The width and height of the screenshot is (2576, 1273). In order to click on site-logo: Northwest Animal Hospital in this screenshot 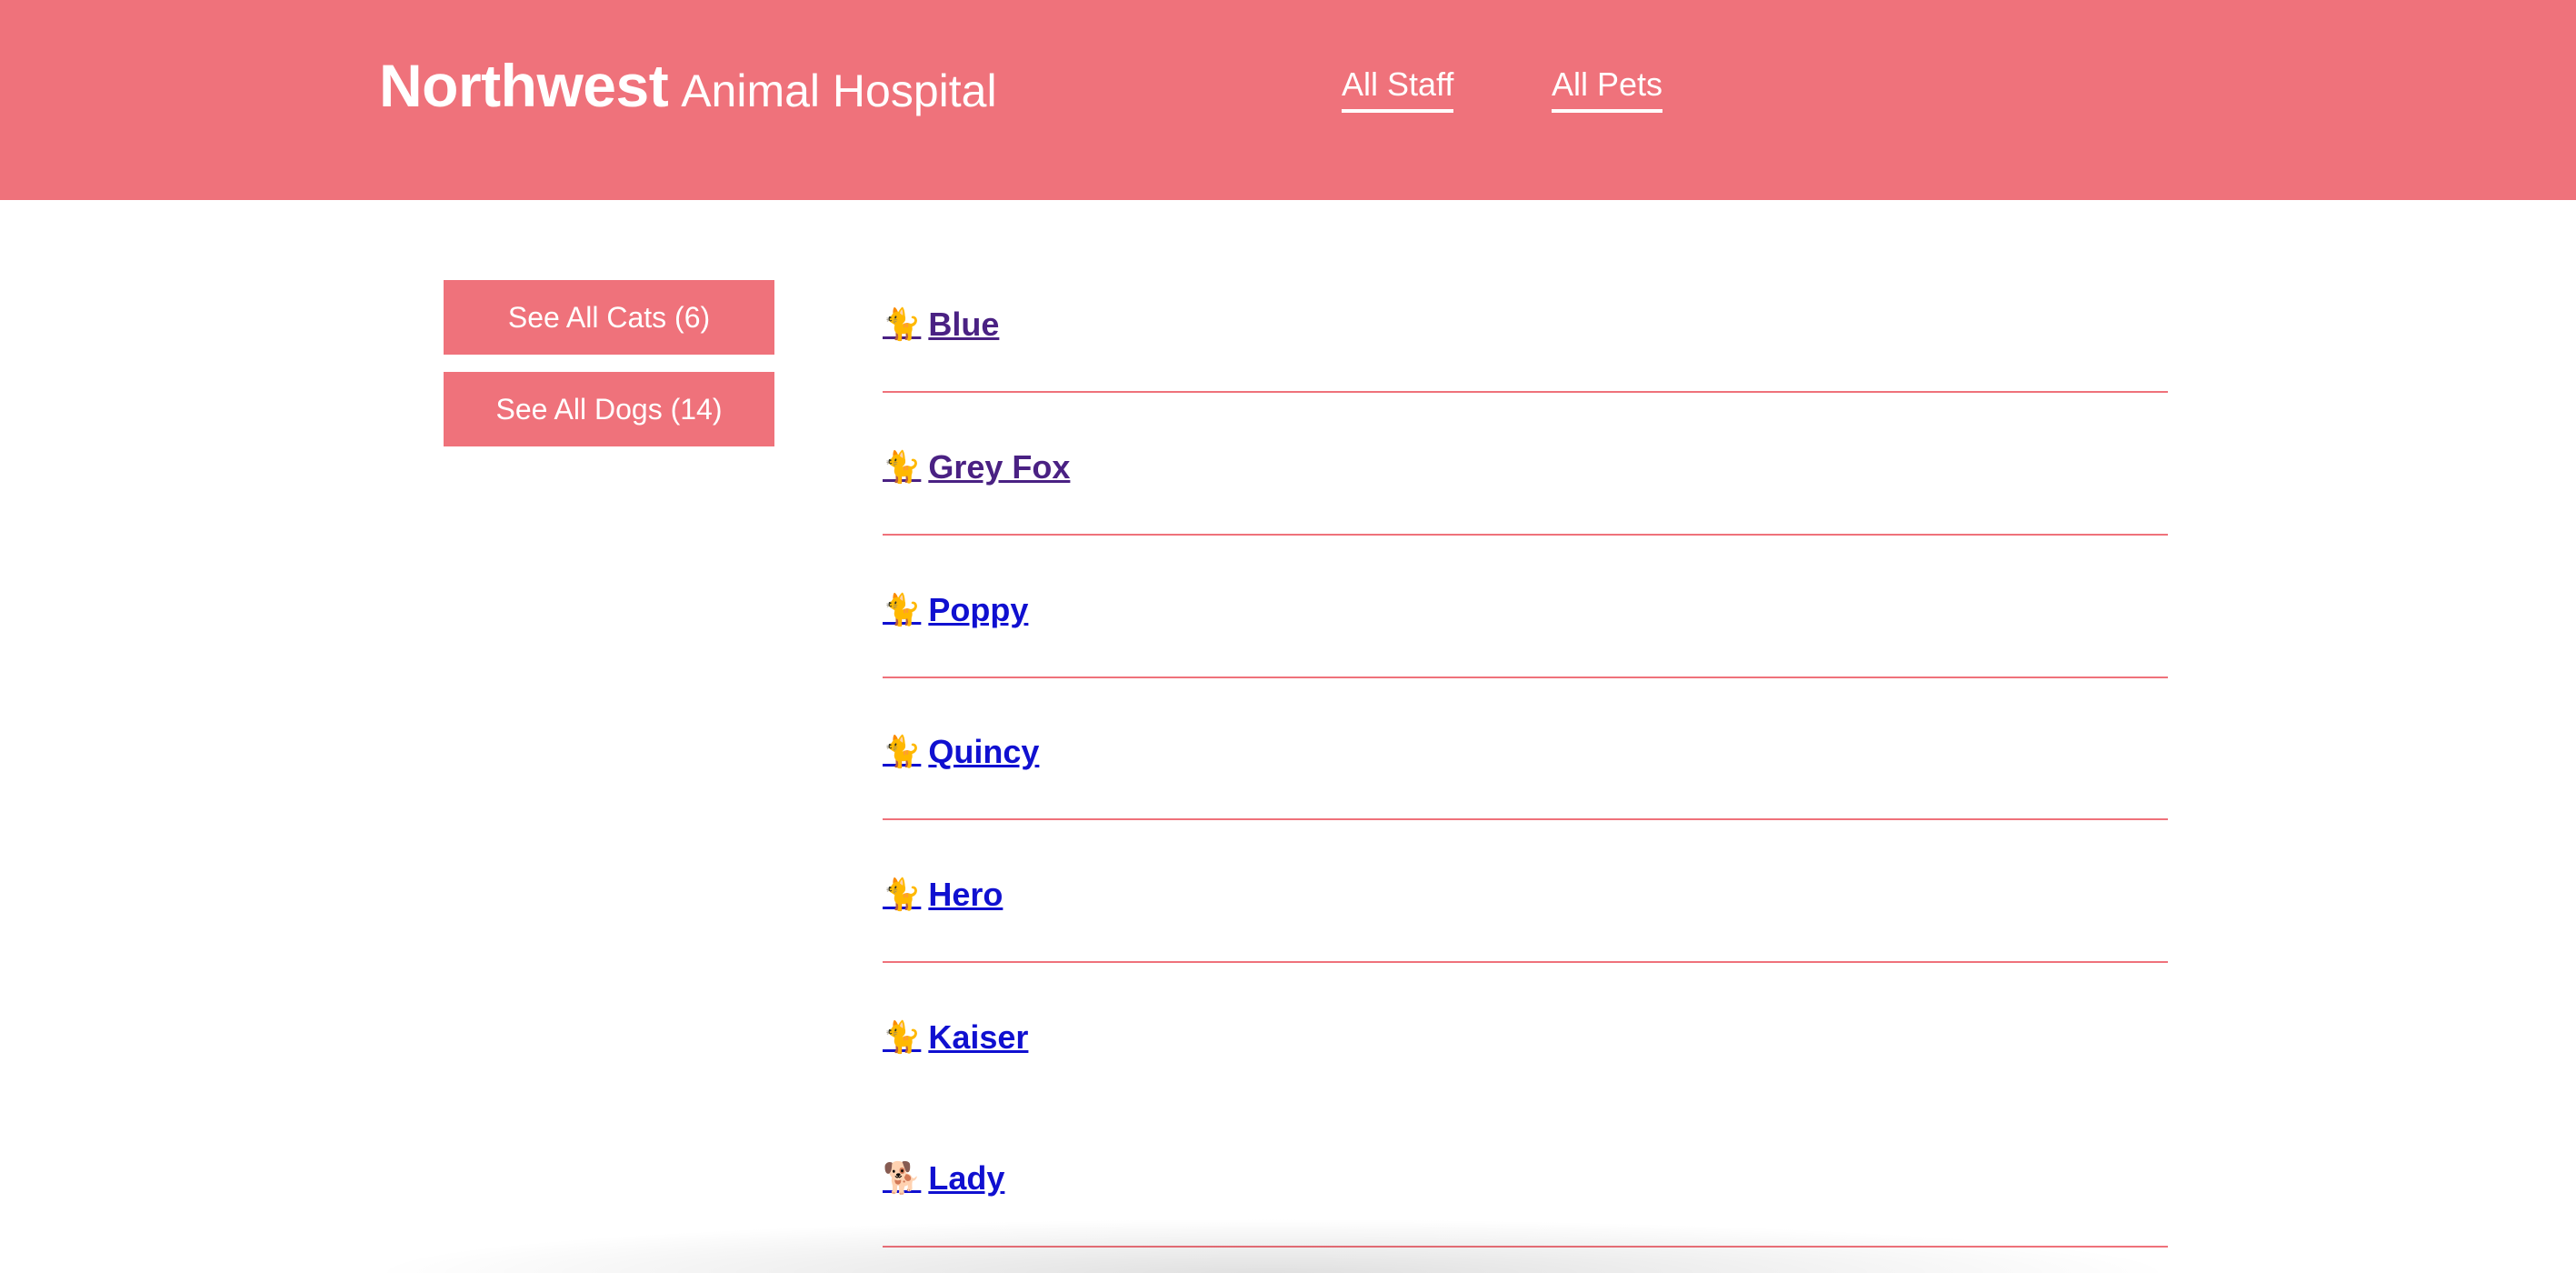, I will do `click(688, 85)`.